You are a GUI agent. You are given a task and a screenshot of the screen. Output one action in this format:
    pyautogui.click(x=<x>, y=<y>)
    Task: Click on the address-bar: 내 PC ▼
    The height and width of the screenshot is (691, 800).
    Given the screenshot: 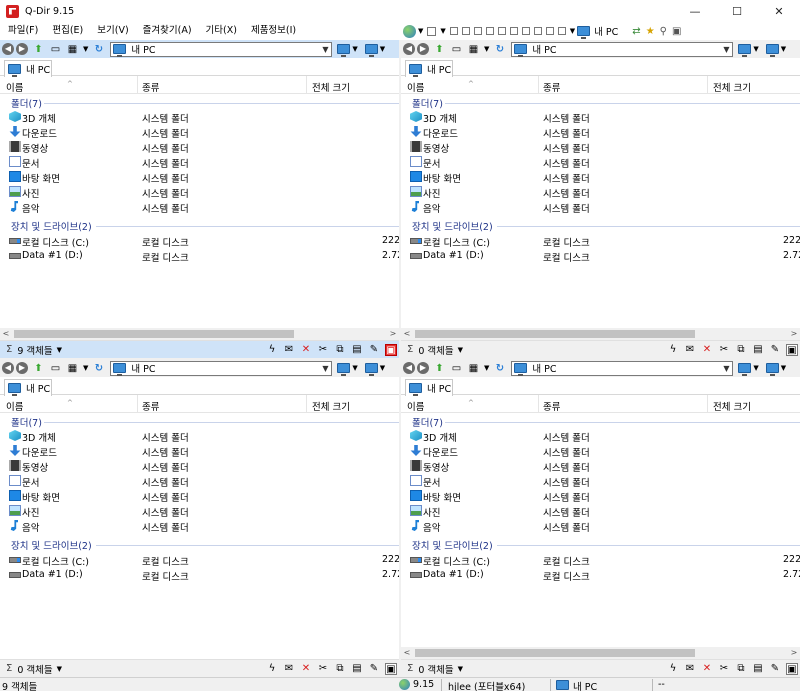 What is the action you would take?
    pyautogui.click(x=622, y=368)
    